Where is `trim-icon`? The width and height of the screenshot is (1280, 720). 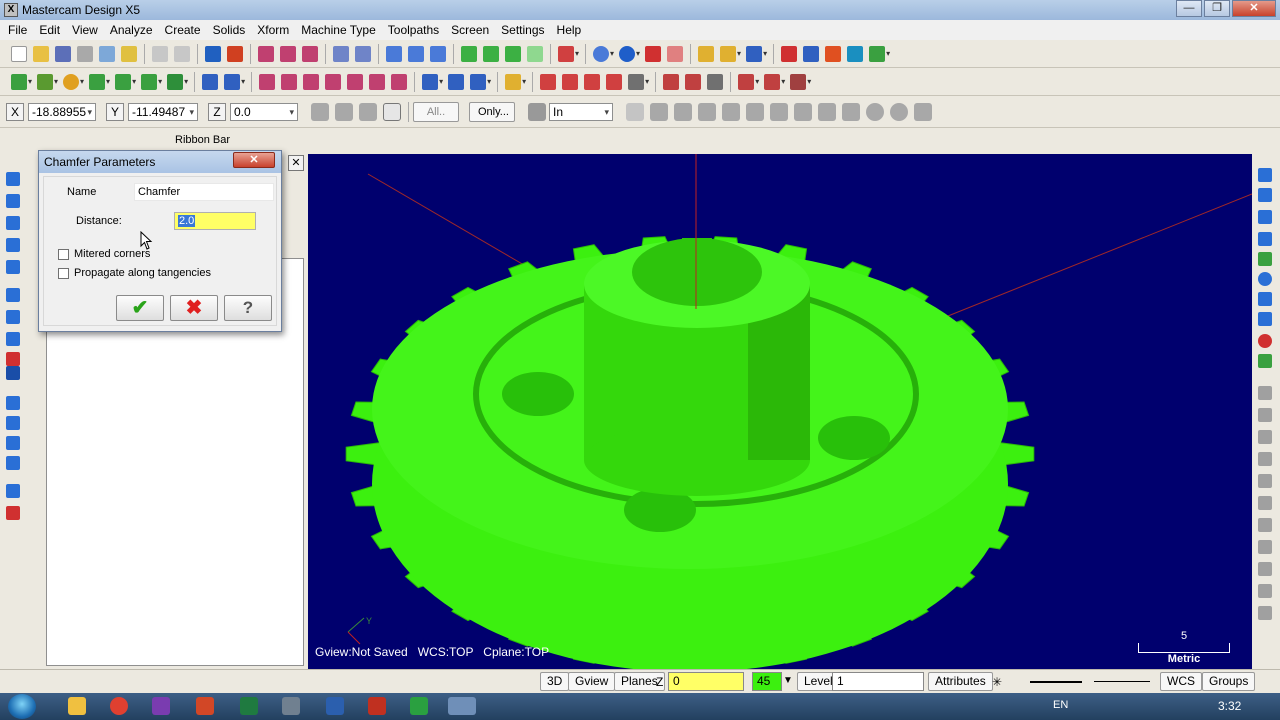 trim-icon is located at coordinates (210, 81).